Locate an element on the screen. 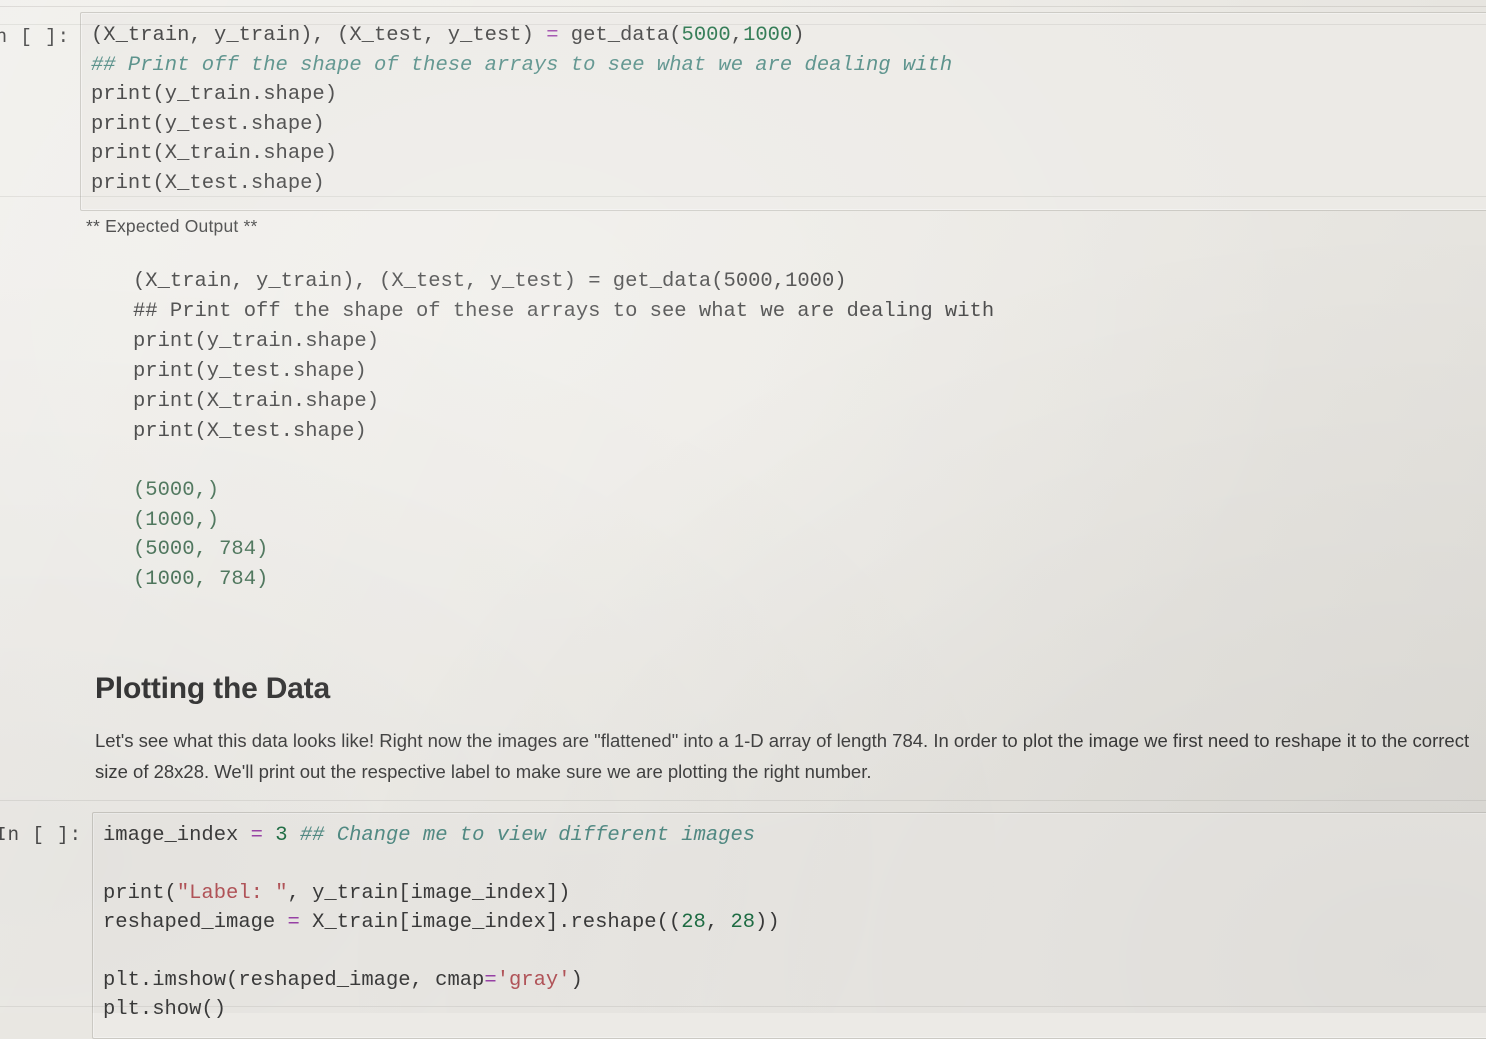 The image size is (1486, 1039). code-token-string: "Label: " is located at coordinates (232, 893).